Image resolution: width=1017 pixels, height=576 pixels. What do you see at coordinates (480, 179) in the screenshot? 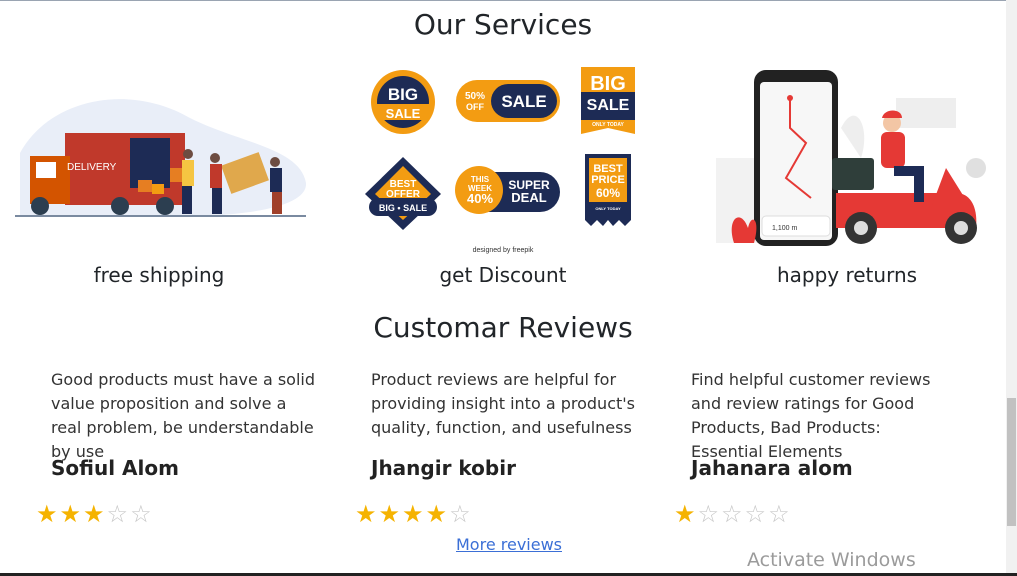
I see `svg-text: THIS` at bounding box center [480, 179].